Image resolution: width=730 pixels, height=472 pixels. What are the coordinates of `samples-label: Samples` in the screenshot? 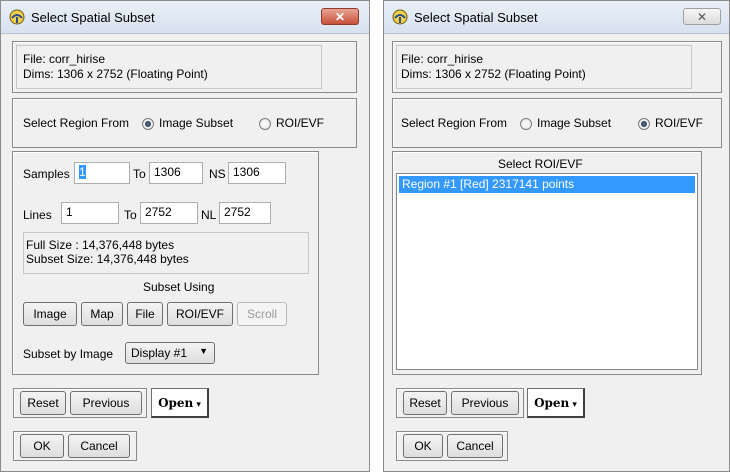 It's located at (46, 174).